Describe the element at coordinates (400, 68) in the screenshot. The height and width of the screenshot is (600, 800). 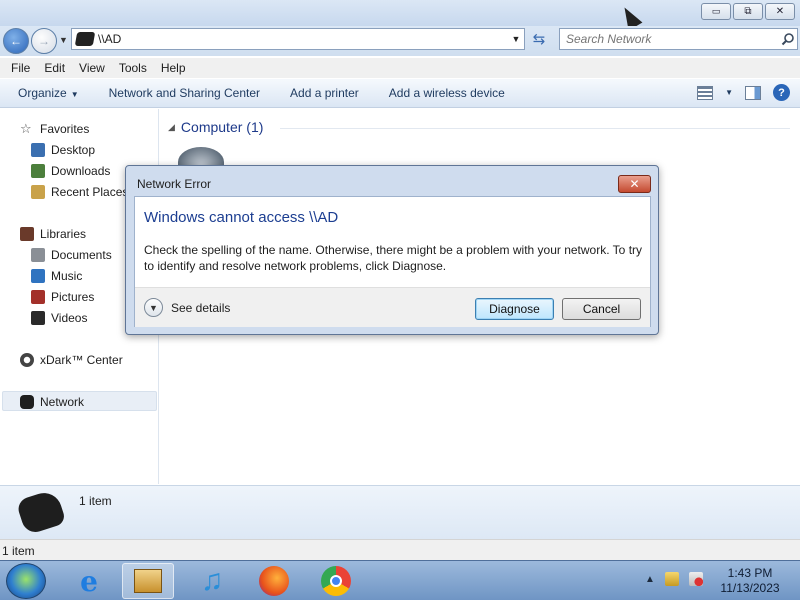
I see `menu-bar: File Edit View Tools Help` at that location.